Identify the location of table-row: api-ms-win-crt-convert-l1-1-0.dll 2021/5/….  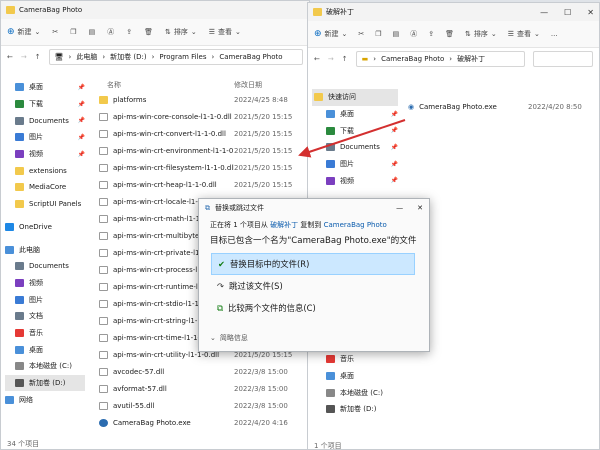
(204, 133).